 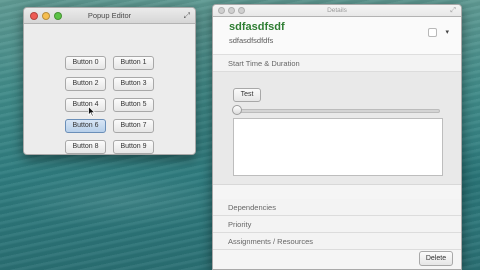 I want to click on text-area, so click(x=338, y=147).